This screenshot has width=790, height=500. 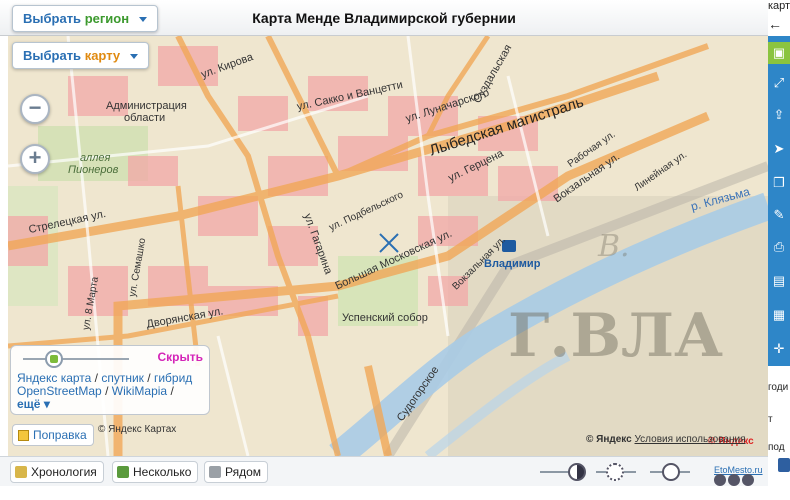 I want to click on select-region-button: Выбрать регион, so click(x=85, y=18).